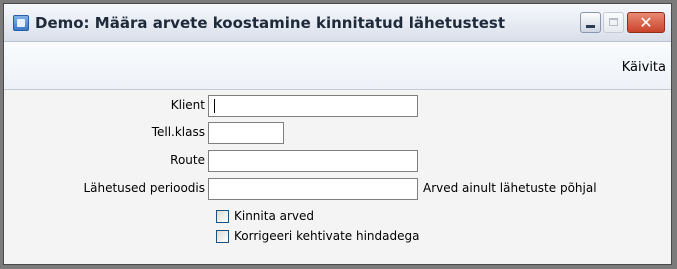 The image size is (677, 269). What do you see at coordinates (590, 22) in the screenshot?
I see `minimize-button` at bounding box center [590, 22].